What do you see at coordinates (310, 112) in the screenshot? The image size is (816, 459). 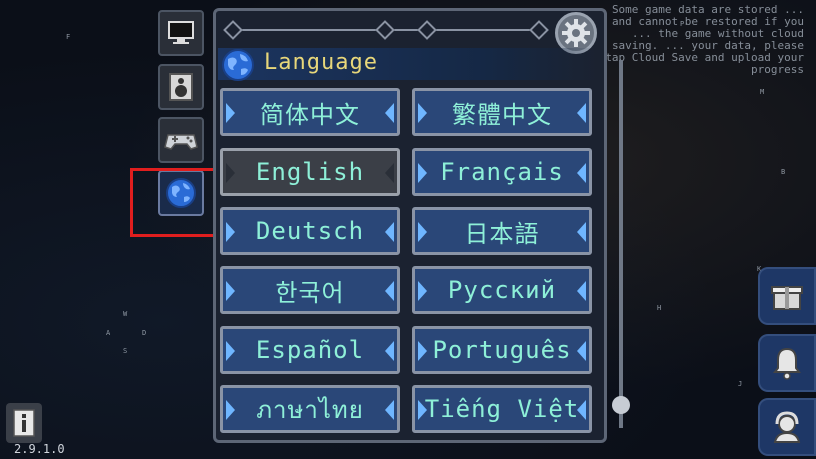 I see `language-option-simplified-chinese: 简体中文` at bounding box center [310, 112].